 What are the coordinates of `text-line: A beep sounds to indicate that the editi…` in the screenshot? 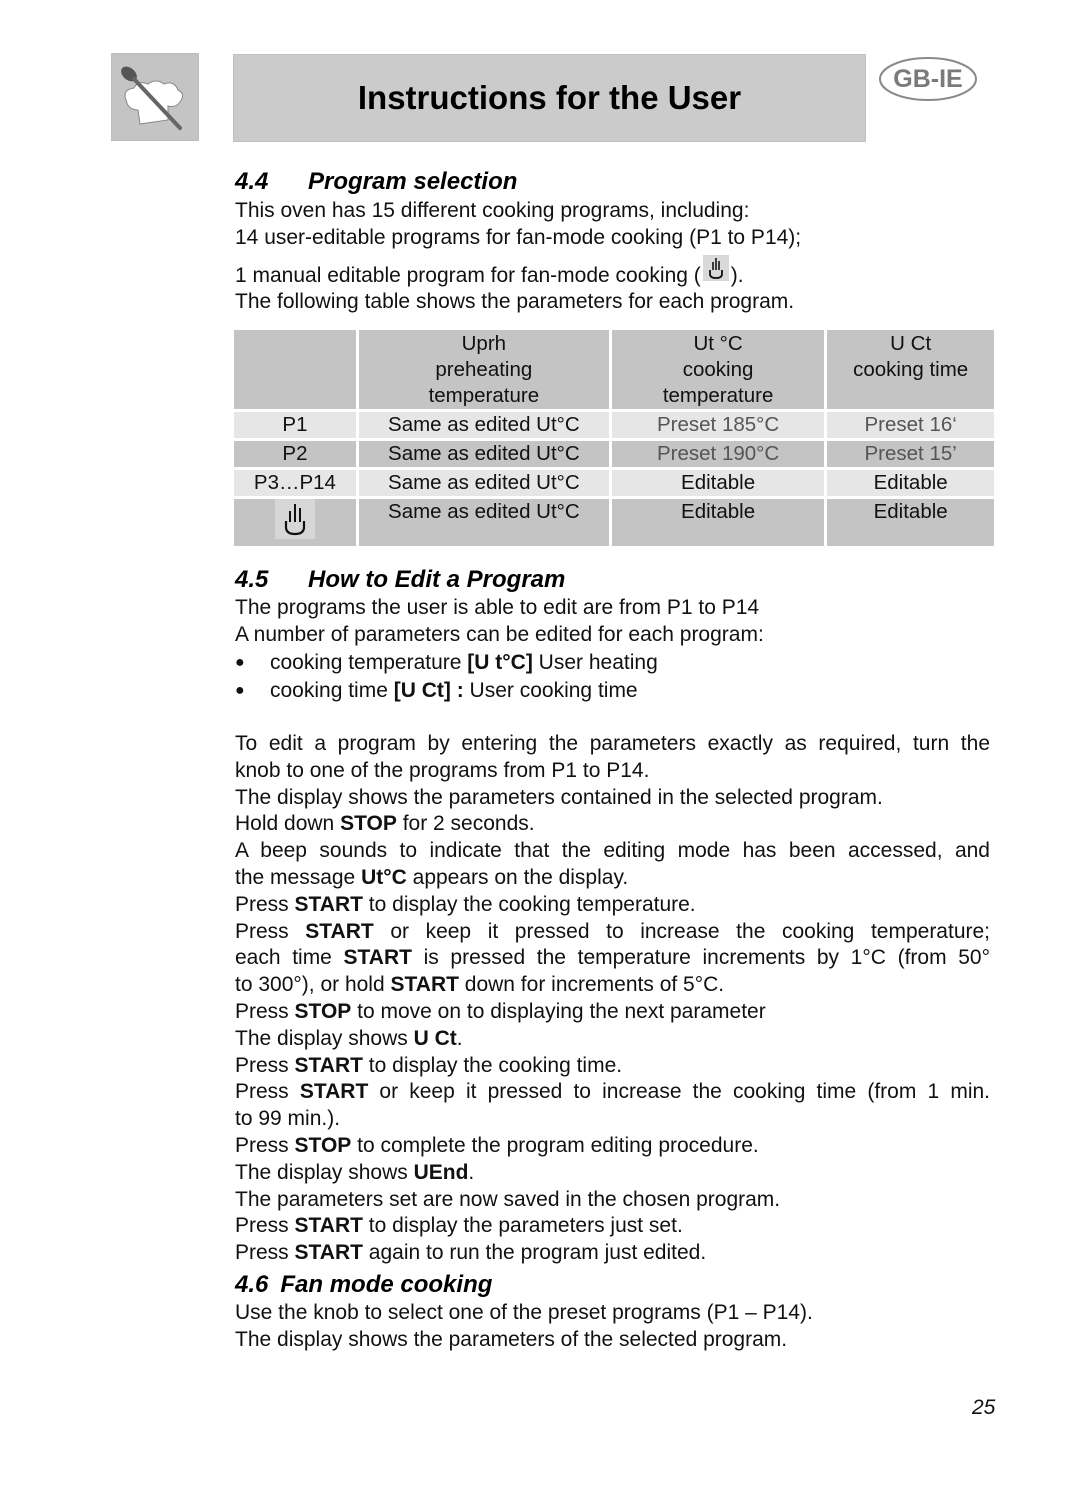 It's located at (612, 851).